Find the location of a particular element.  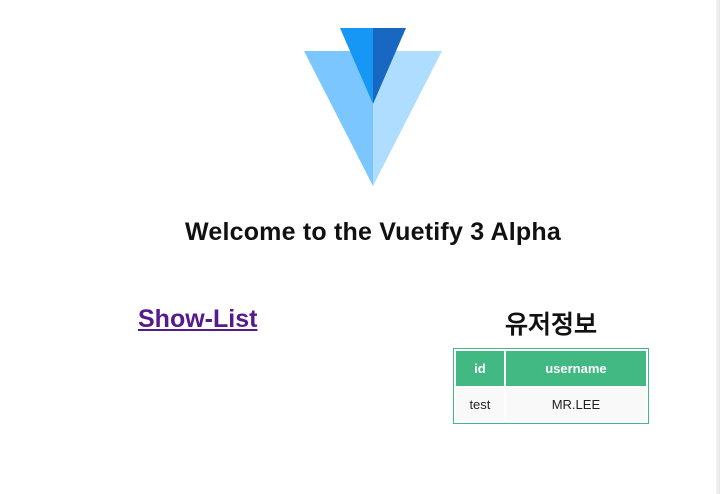

cell-id: test is located at coordinates (480, 404).